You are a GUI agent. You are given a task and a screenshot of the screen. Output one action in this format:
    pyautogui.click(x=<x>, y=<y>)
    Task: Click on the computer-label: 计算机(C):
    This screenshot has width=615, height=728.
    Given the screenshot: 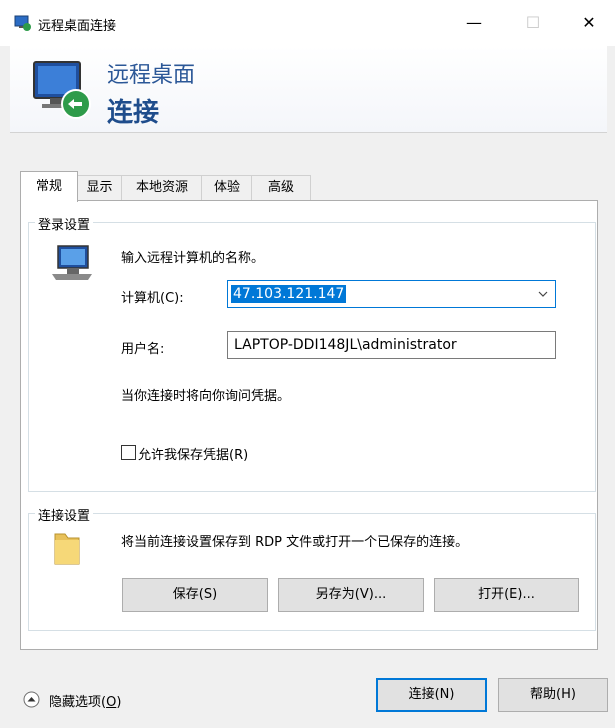 What is the action you would take?
    pyautogui.click(x=152, y=298)
    